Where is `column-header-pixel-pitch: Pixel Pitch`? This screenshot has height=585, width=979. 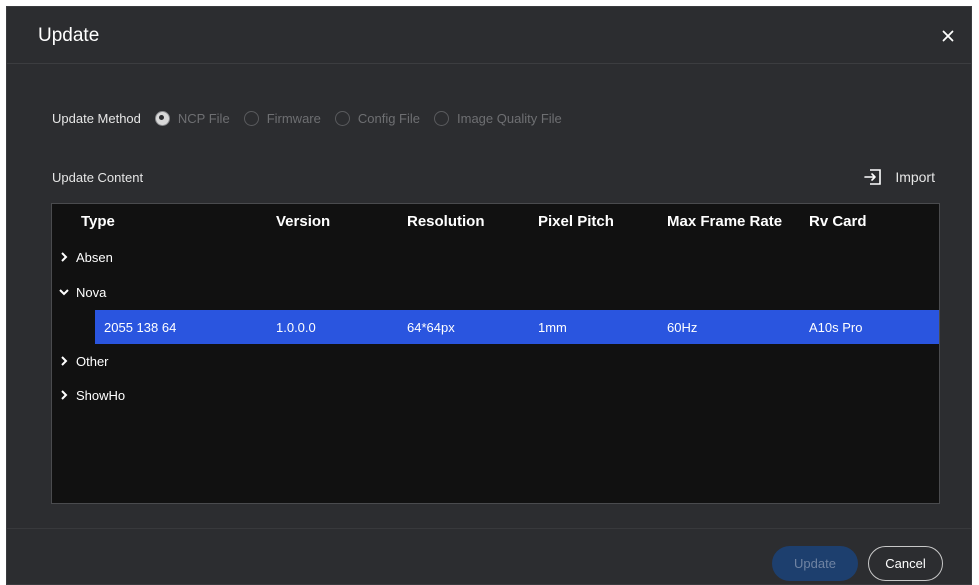 column-header-pixel-pitch: Pixel Pitch is located at coordinates (576, 221).